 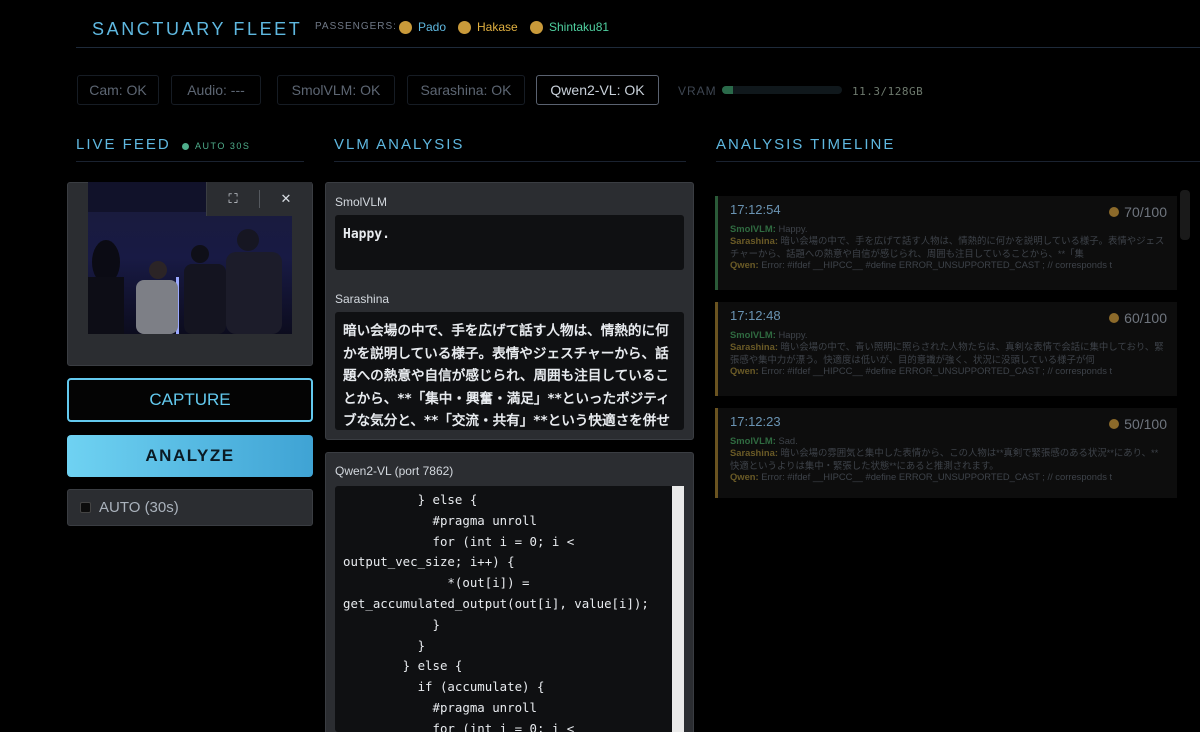 What do you see at coordinates (579, 27) in the screenshot?
I see `passenger-name: Shintaku81` at bounding box center [579, 27].